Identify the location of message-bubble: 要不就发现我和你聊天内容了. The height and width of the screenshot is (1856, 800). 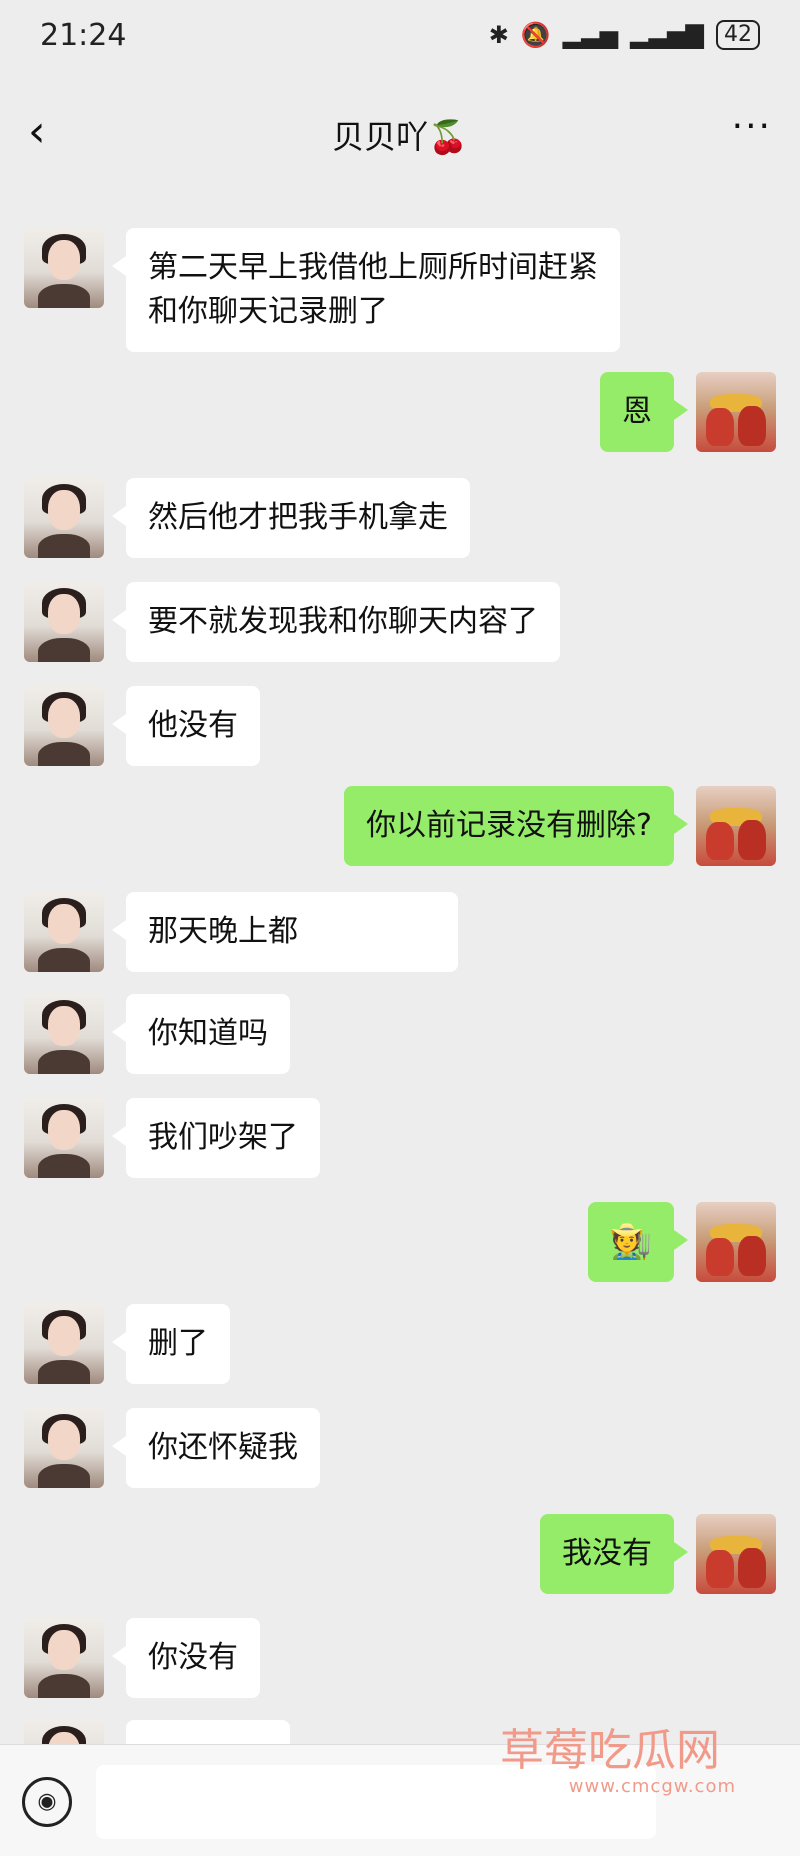
(336, 622).